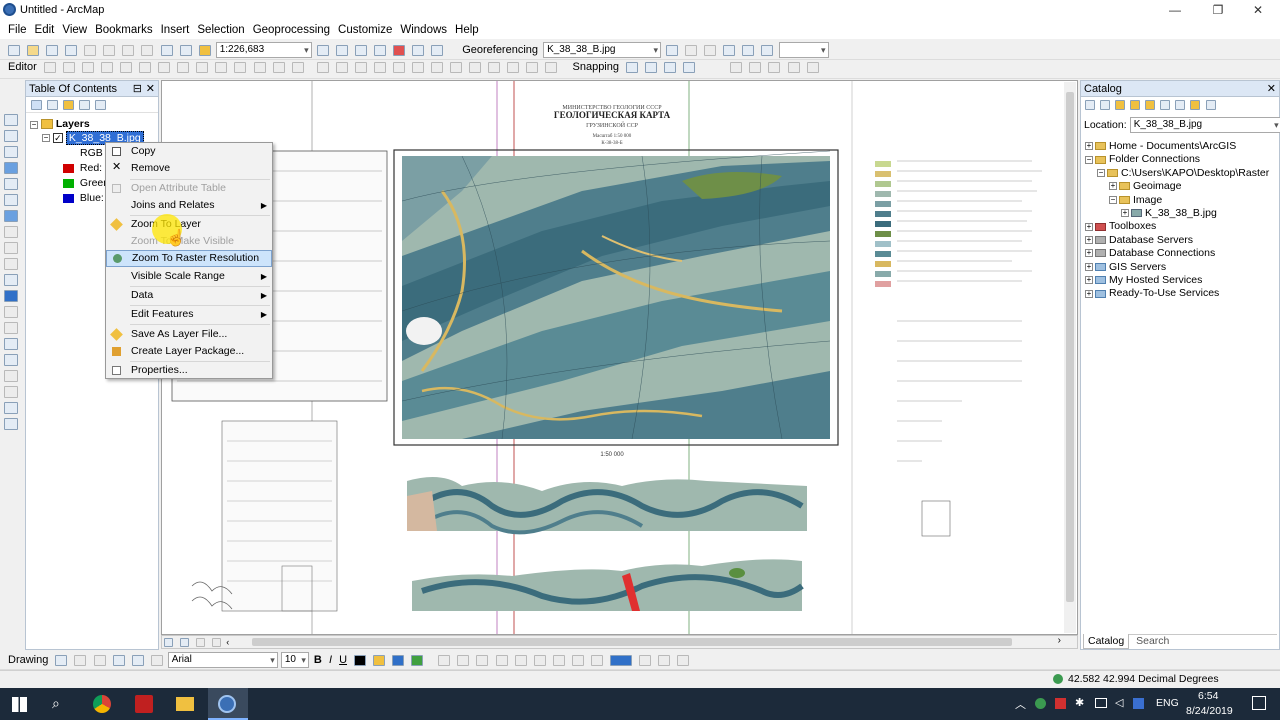 This screenshot has height=720, width=1280. I want to click on layout-view-icon, so click(185, 642).